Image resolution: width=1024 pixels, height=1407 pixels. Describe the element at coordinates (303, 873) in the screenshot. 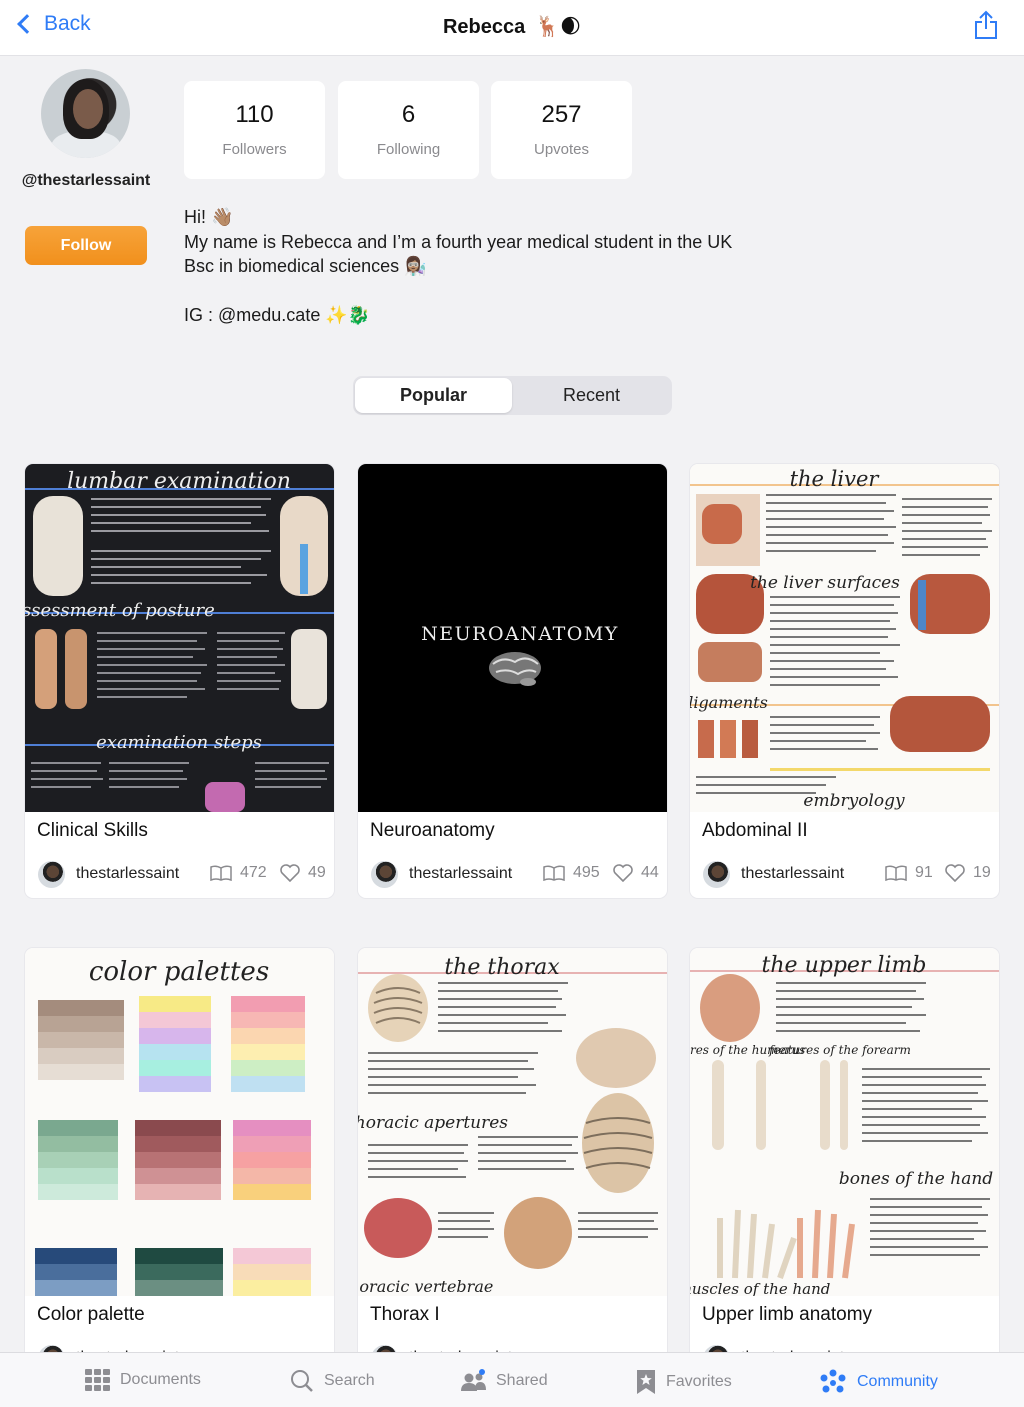

I see `likes-count: 49` at that location.